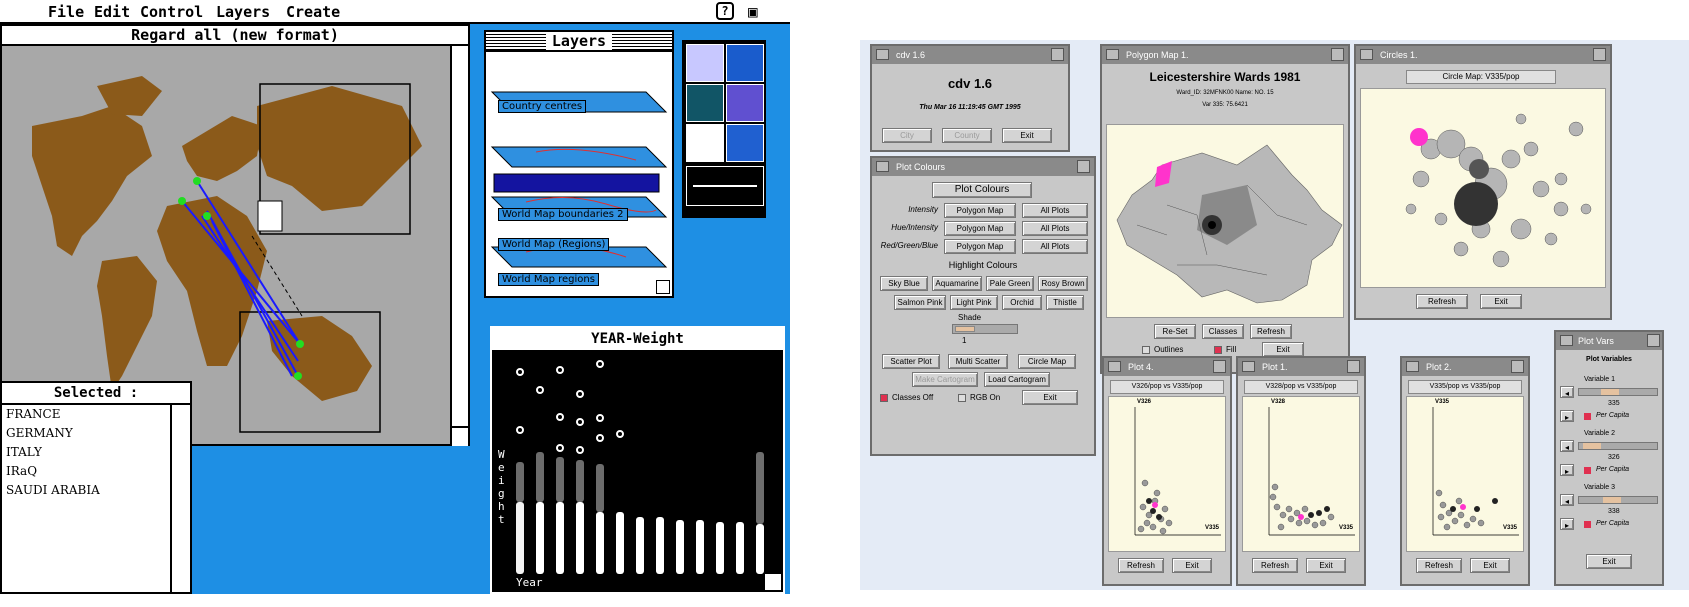  What do you see at coordinates (1218, 350) in the screenshot?
I see `fill-checkbox` at bounding box center [1218, 350].